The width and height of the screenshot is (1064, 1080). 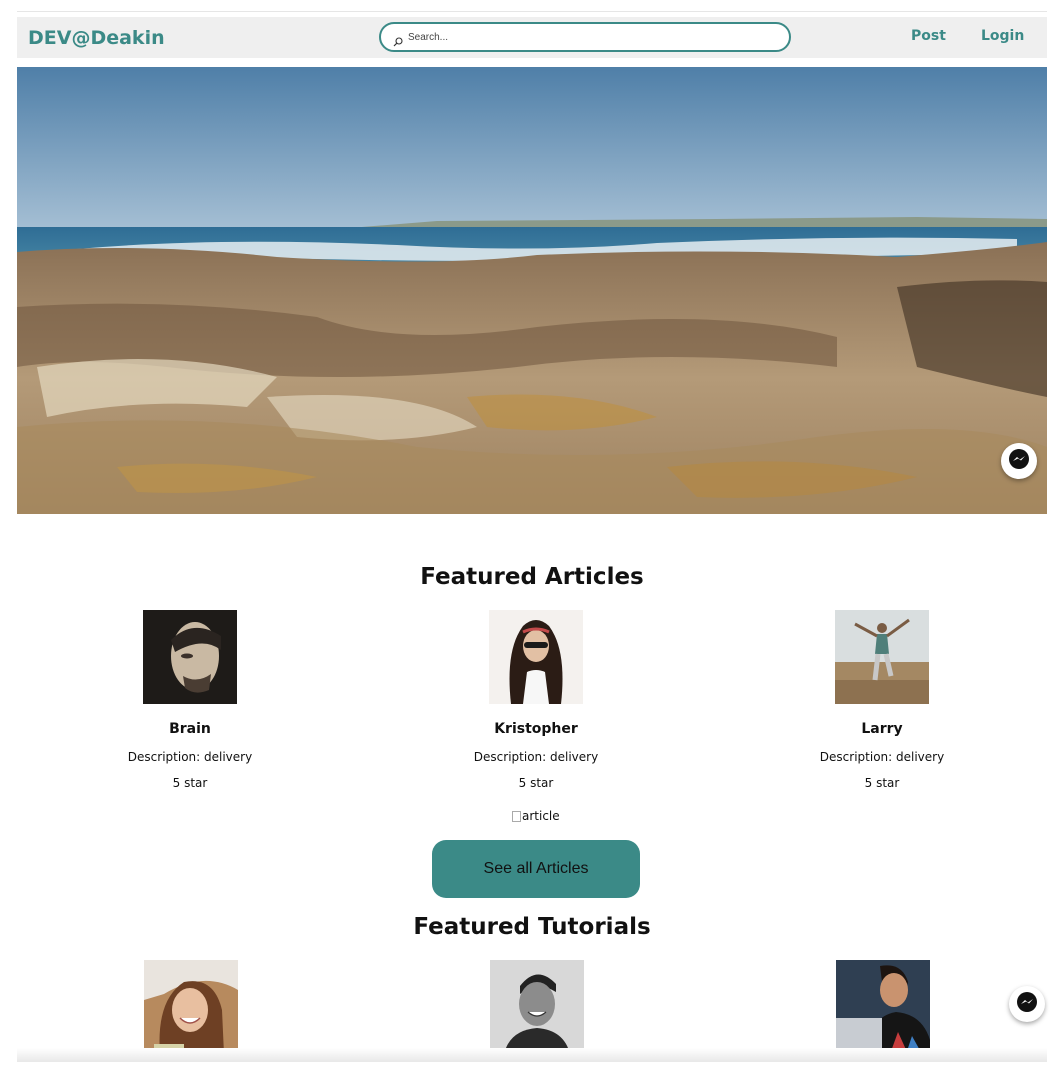 I want to click on article-card: Kristopher Description: delivery 5 star, so click(x=536, y=700).